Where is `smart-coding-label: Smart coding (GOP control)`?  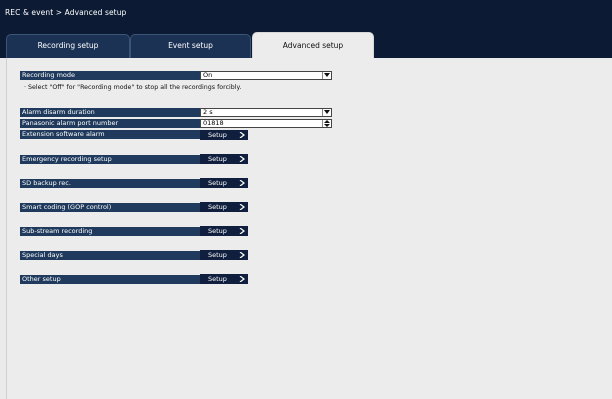
smart-coding-label: Smart coding (GOP control) is located at coordinates (111, 207).